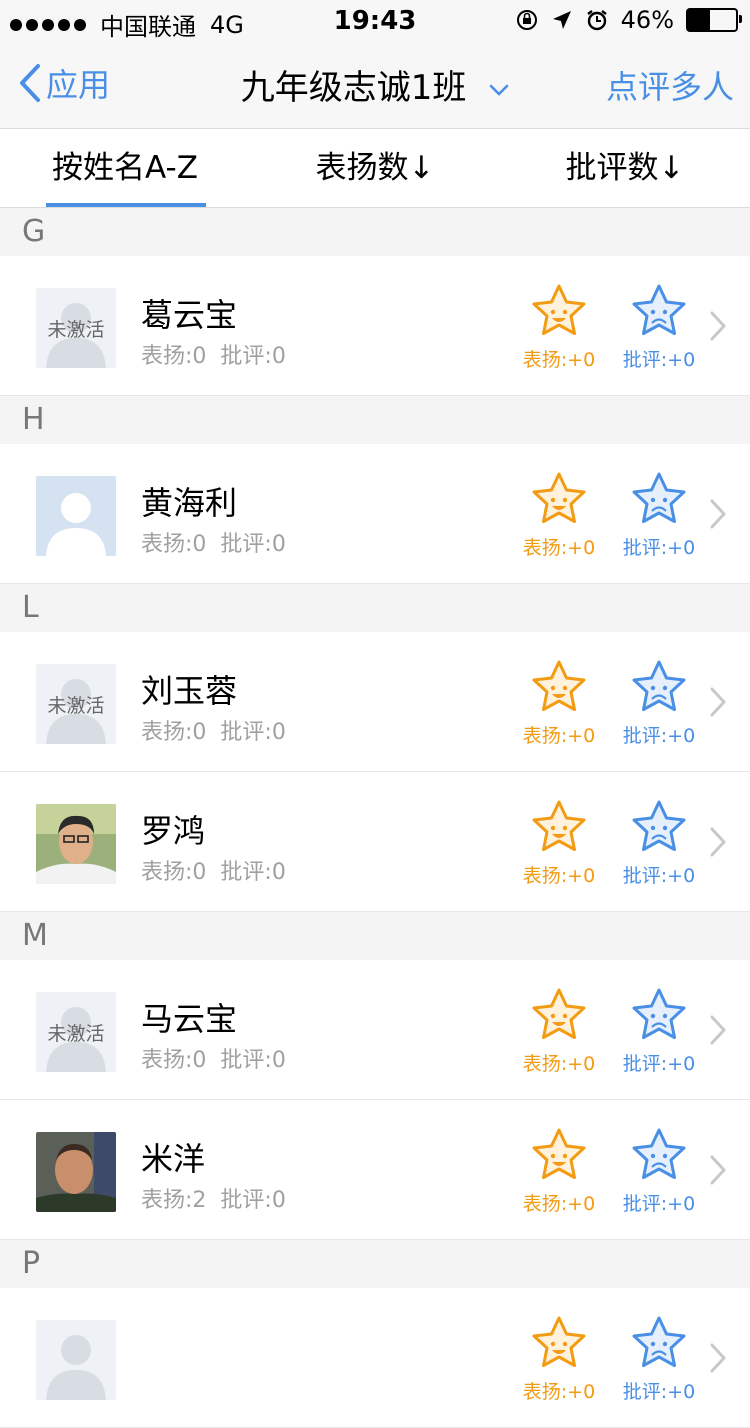 This screenshot has width=750, height=1428. Describe the element at coordinates (670, 85) in the screenshot. I see `review-multiple-button: 点评多人` at that location.